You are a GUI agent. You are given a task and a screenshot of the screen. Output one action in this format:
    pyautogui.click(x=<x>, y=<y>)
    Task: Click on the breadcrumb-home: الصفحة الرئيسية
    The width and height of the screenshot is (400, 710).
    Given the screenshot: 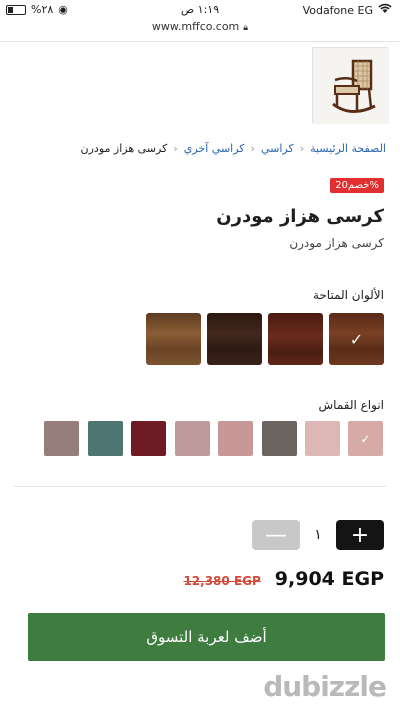 What is the action you would take?
    pyautogui.click(x=348, y=148)
    